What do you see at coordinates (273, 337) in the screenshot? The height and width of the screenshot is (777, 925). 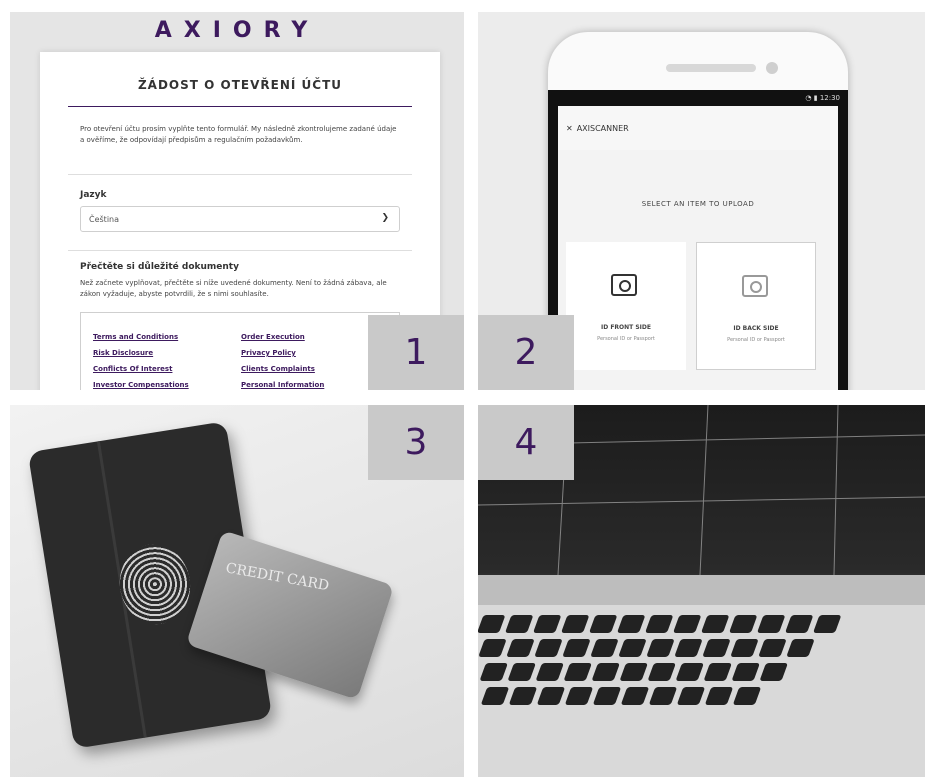 I see `link-order-execution: Order Execution` at bounding box center [273, 337].